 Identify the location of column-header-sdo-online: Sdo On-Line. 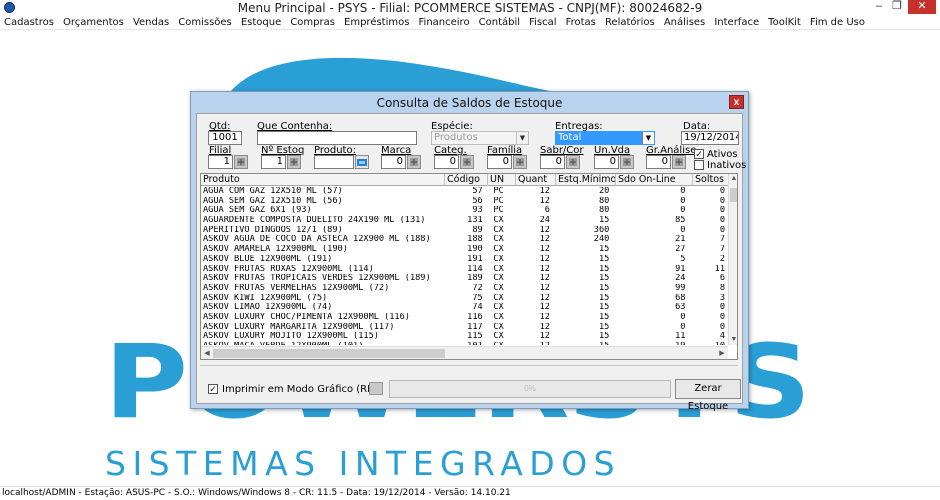
(654, 180).